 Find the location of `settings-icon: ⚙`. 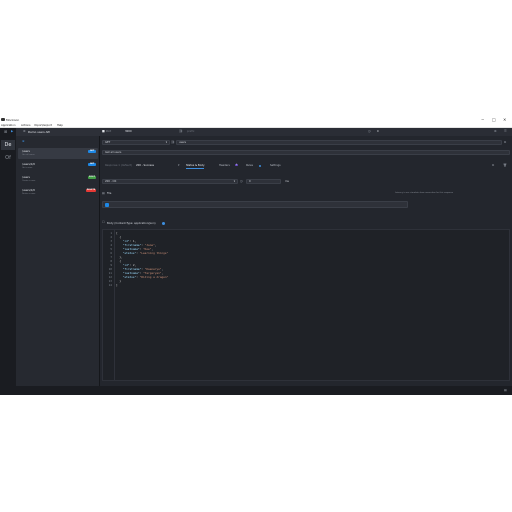

settings-icon: ⚙ is located at coordinates (495, 131).